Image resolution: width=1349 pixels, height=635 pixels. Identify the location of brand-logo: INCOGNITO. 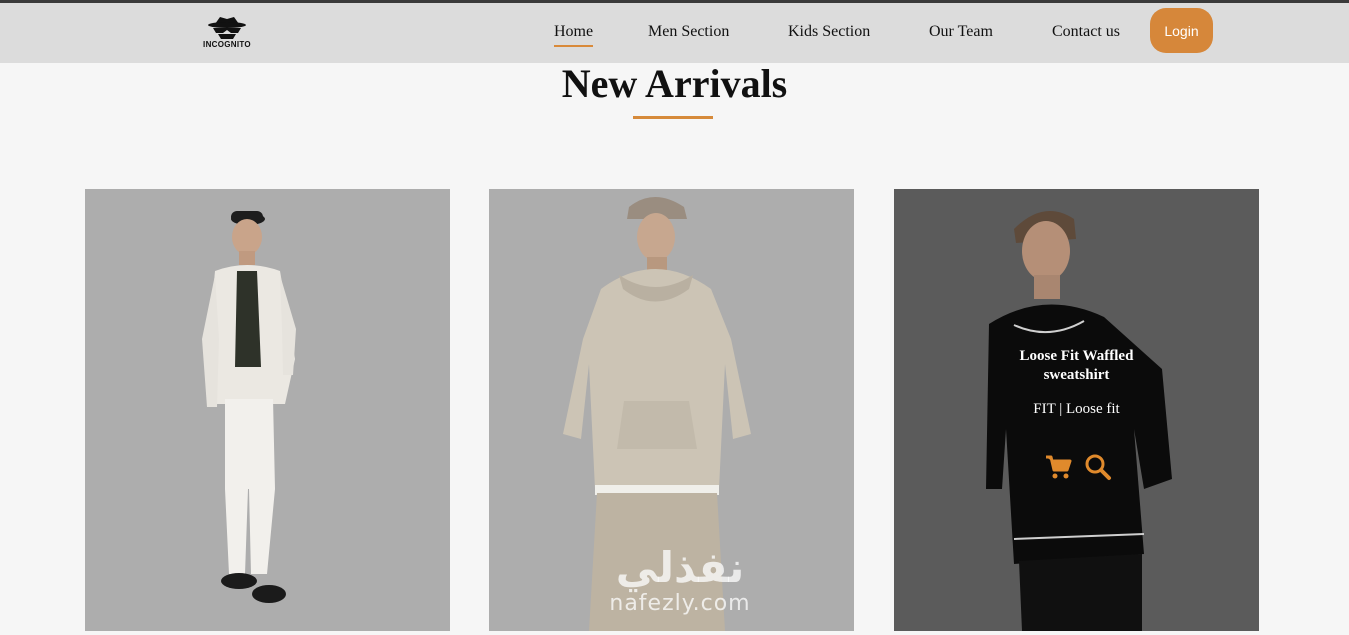
(227, 33).